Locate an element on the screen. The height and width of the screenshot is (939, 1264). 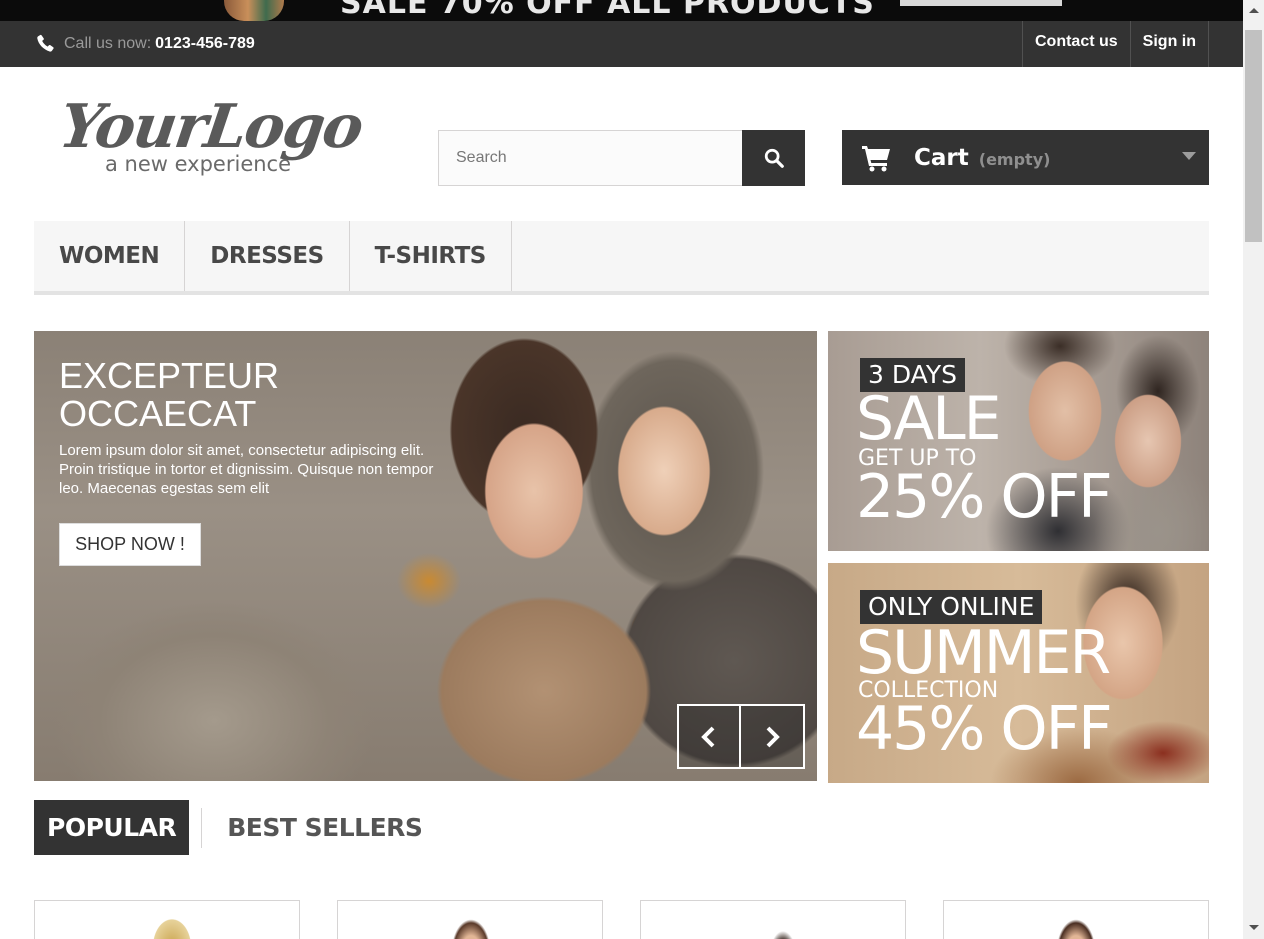
menu-item-dresses: DRESSES is located at coordinates (267, 256).